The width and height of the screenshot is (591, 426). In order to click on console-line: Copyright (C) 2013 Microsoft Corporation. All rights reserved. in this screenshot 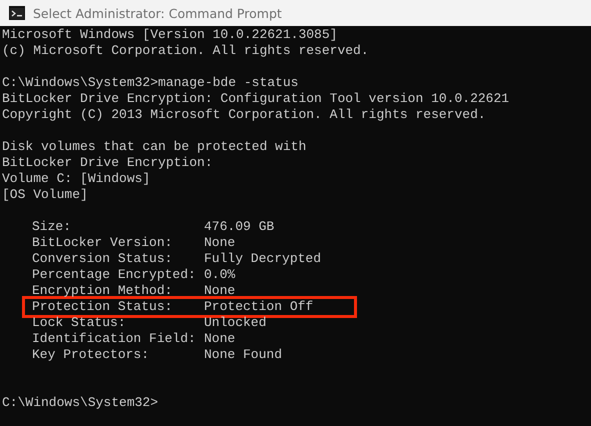, I will do `click(244, 115)`.